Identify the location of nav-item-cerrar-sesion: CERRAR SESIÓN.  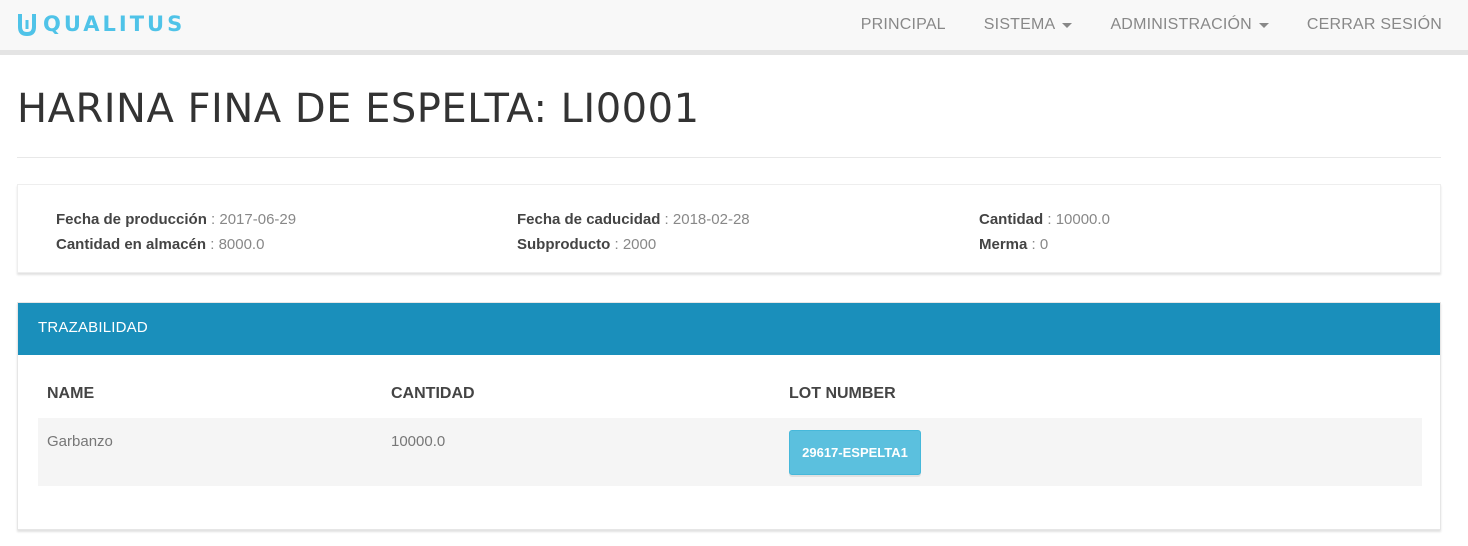
(1374, 25).